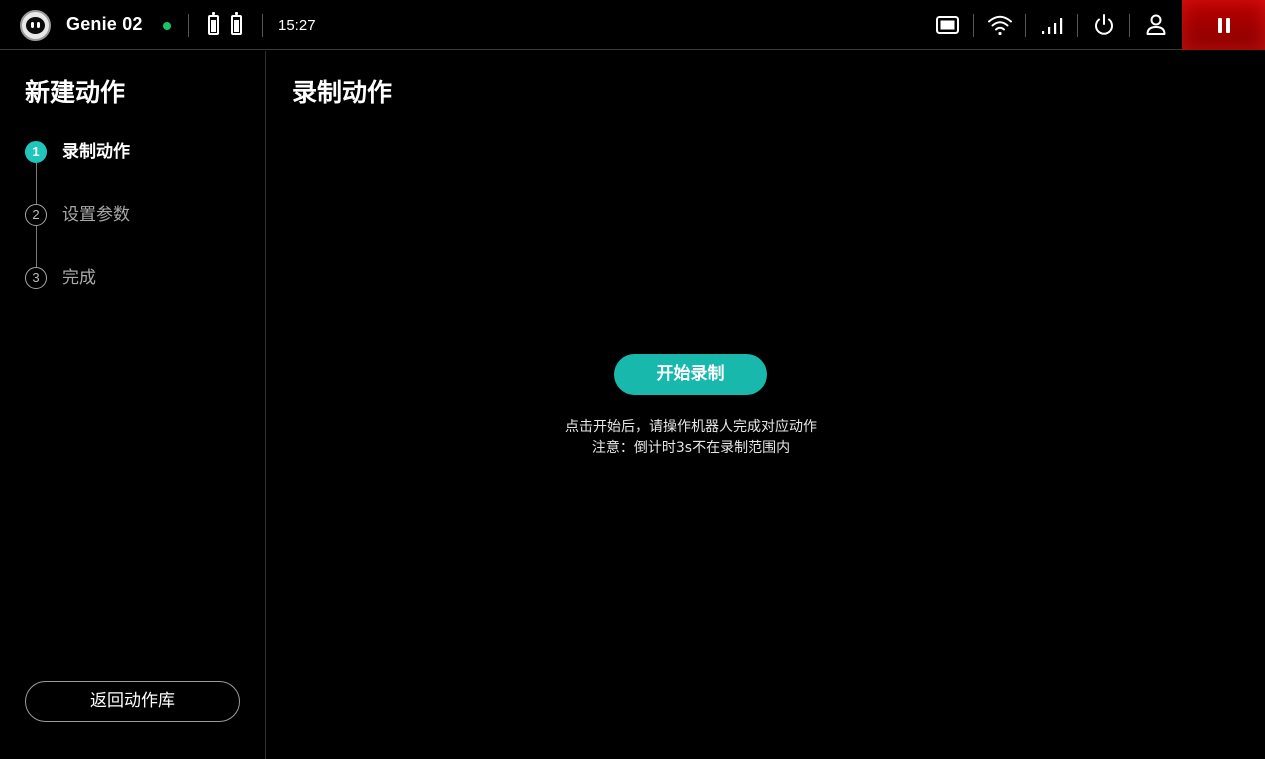 The image size is (1265, 759). I want to click on pause-icon, so click(1220, 25).